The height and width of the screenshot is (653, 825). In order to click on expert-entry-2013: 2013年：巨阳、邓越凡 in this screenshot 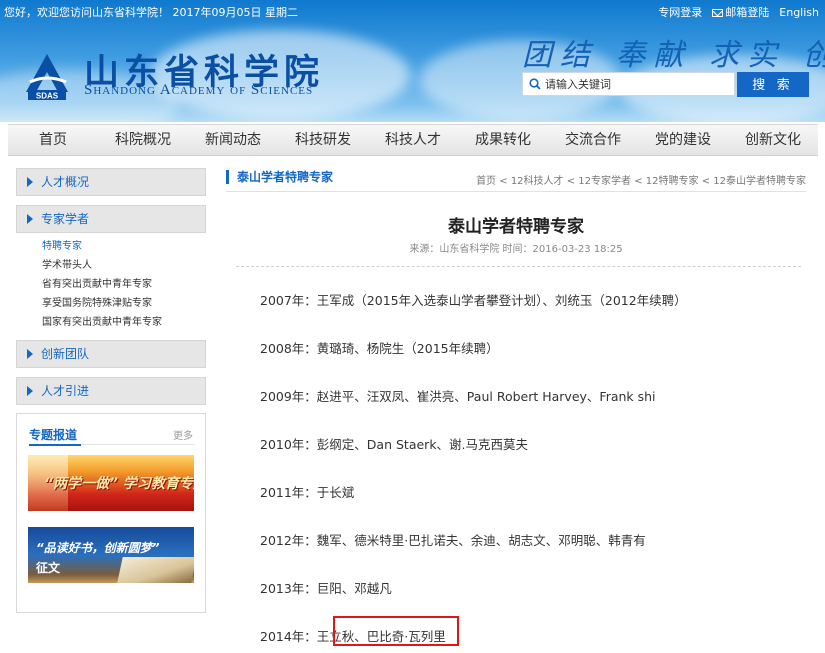, I will do `click(326, 588)`.